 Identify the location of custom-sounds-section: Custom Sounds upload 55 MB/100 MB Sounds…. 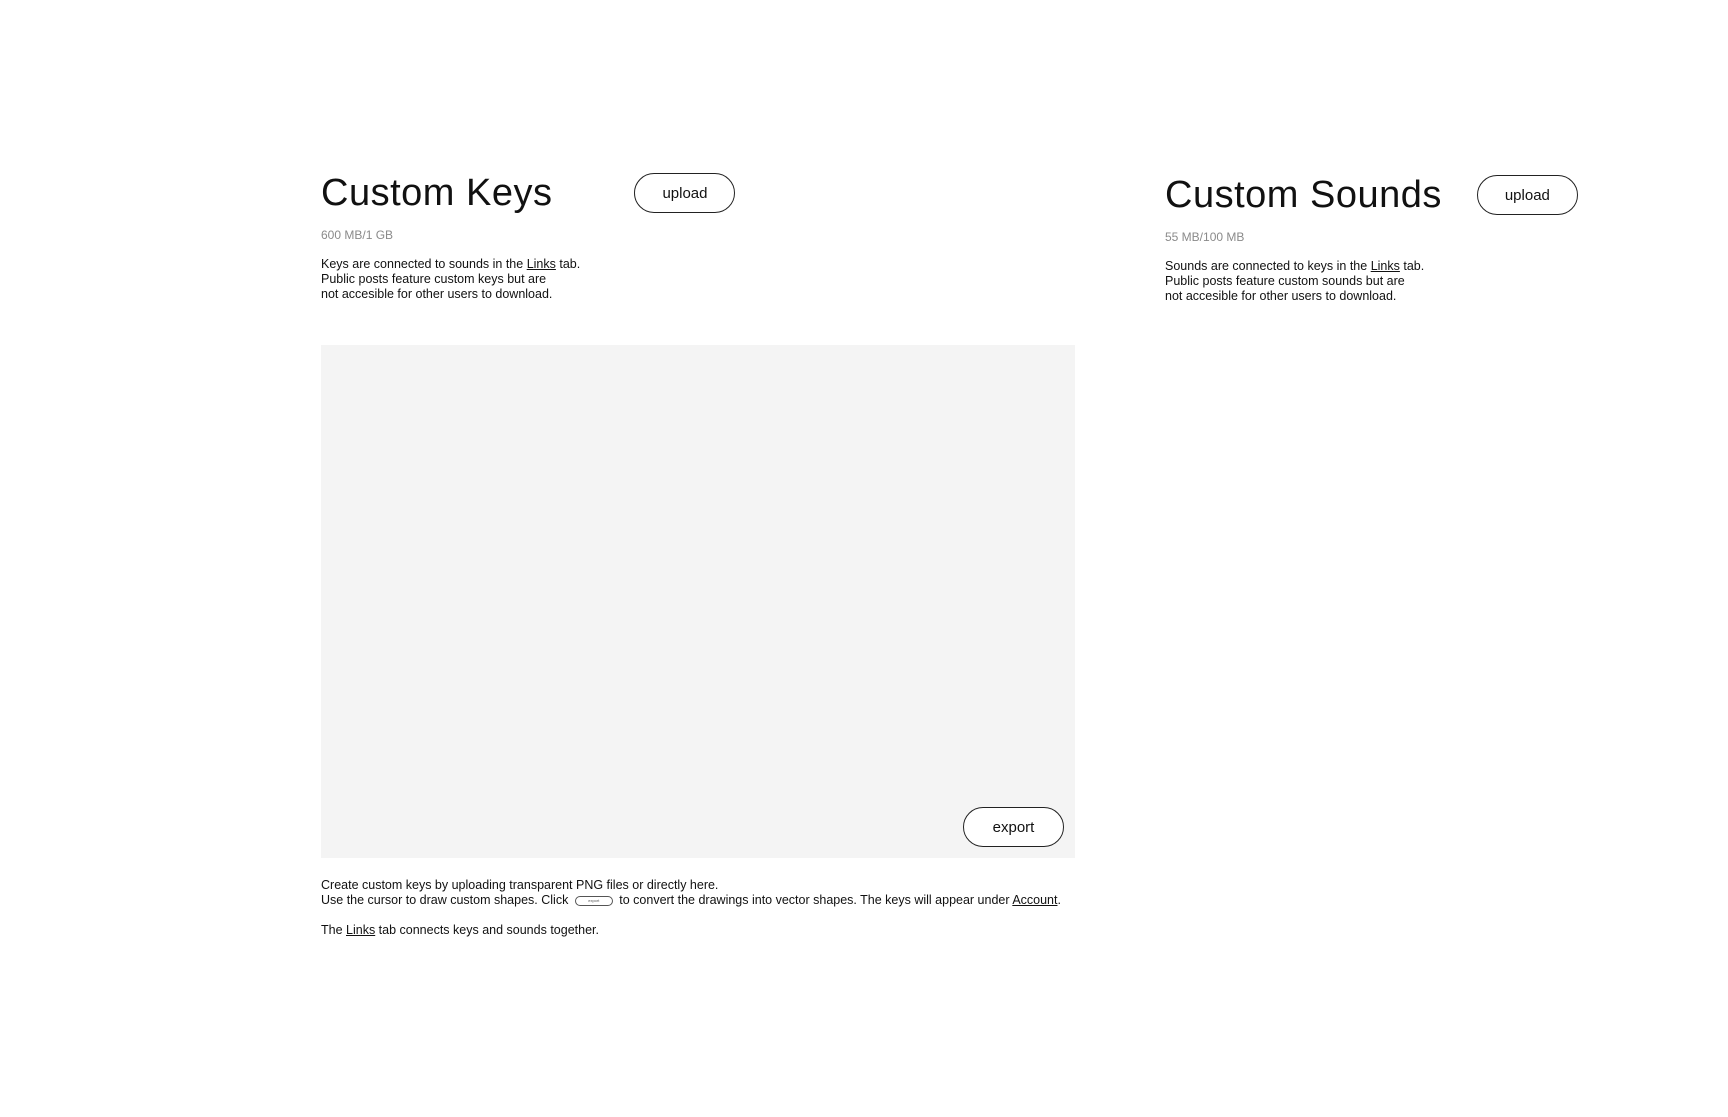
(1395, 238).